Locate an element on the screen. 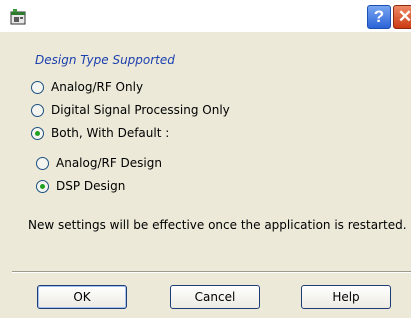 The height and width of the screenshot is (318, 411). default-option-analog-rf-design: Analog/RF Design is located at coordinates (99, 163).